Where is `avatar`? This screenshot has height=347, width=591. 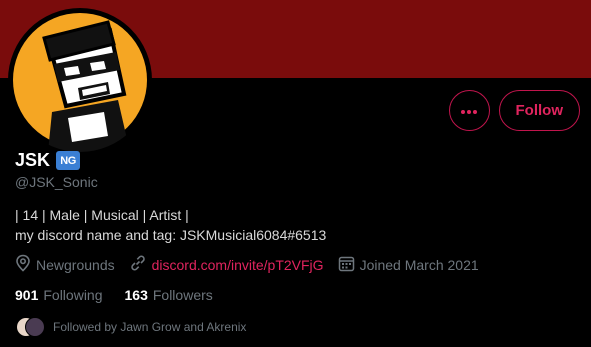
avatar is located at coordinates (35, 327).